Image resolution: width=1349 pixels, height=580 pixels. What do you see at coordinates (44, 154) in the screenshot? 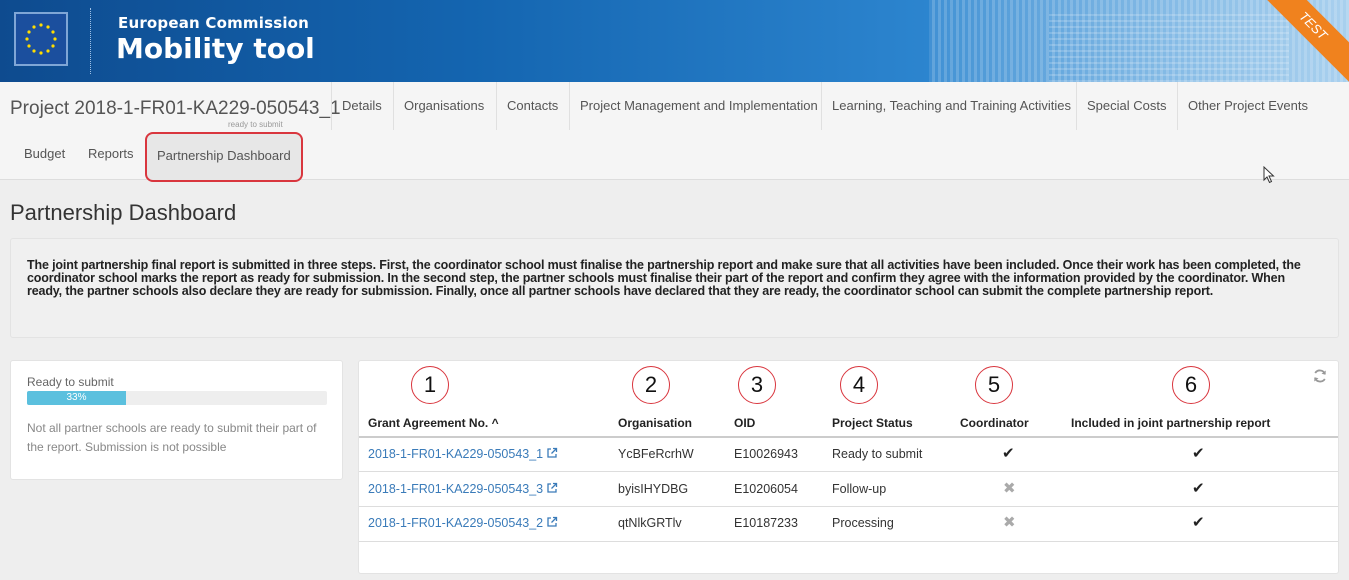
I see `tab-budget: Budget` at bounding box center [44, 154].